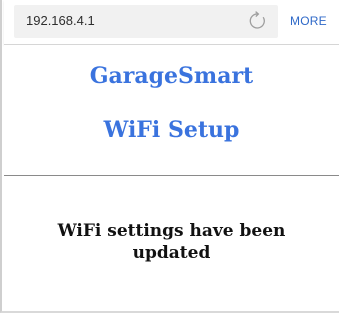 Image resolution: width=339 pixels, height=313 pixels. Describe the element at coordinates (146, 21) in the screenshot. I see `address-bar: 192.168.4.1` at that location.